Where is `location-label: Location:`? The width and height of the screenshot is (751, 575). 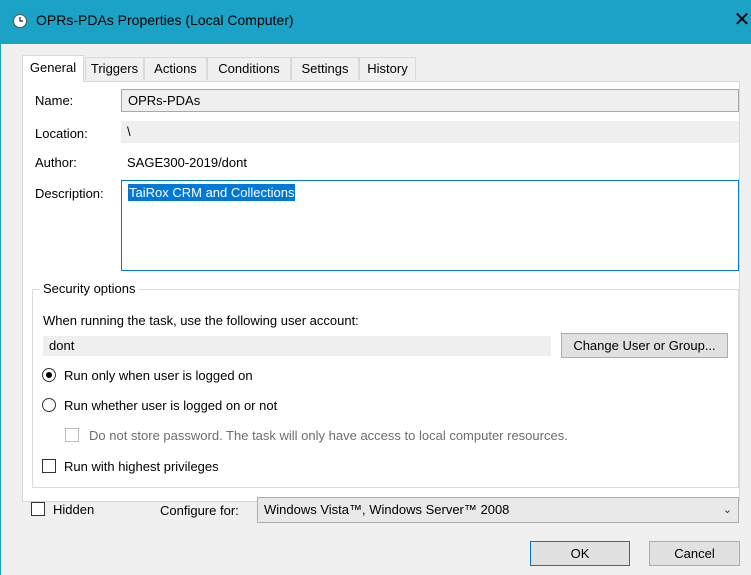
location-label: Location: is located at coordinates (61, 133).